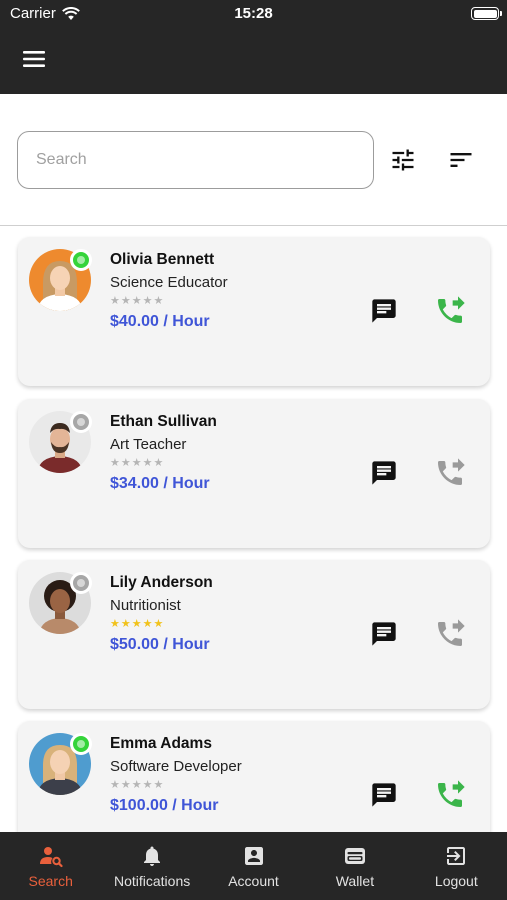  Describe the element at coordinates (253, 856) in the screenshot. I see `account-box-icon` at that location.